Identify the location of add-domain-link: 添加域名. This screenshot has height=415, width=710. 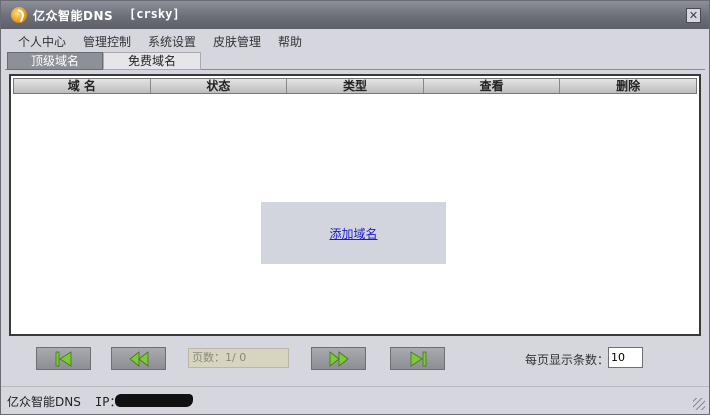
(353, 233).